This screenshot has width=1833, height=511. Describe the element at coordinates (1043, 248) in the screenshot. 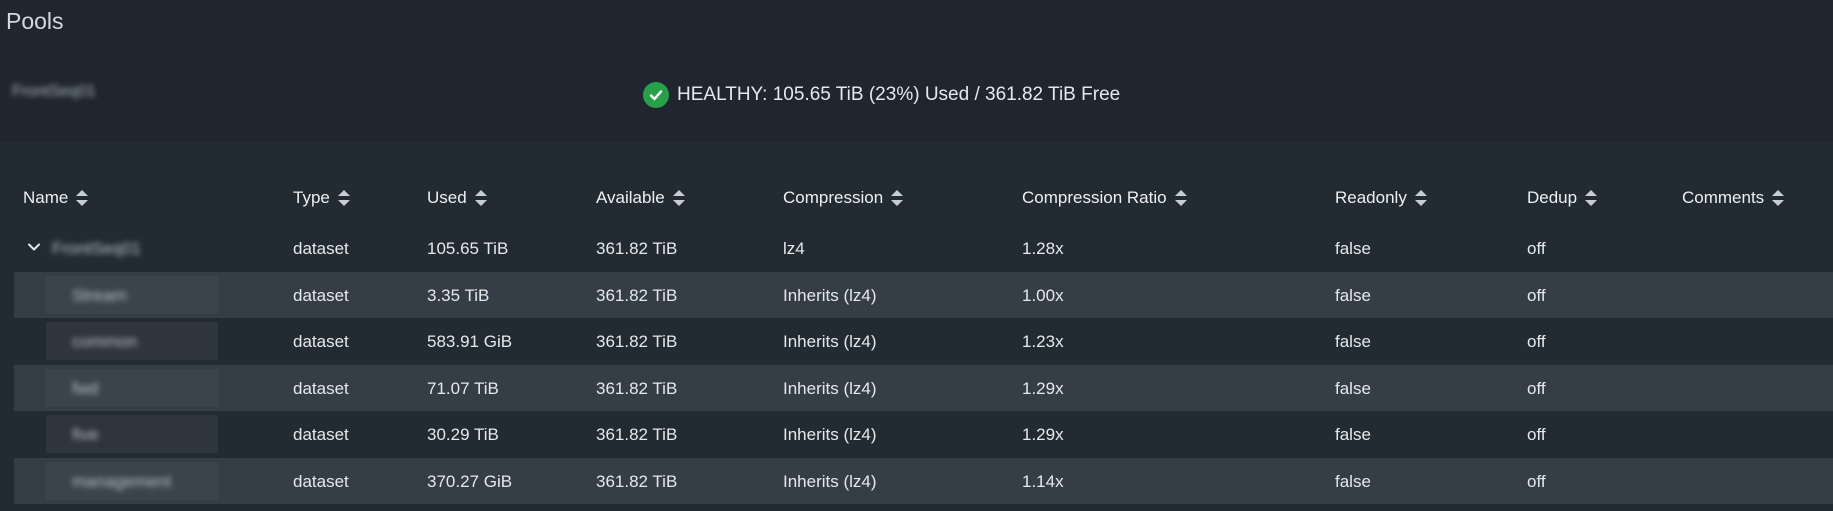

I see `dataset-compression-ratio: 1.28x` at that location.